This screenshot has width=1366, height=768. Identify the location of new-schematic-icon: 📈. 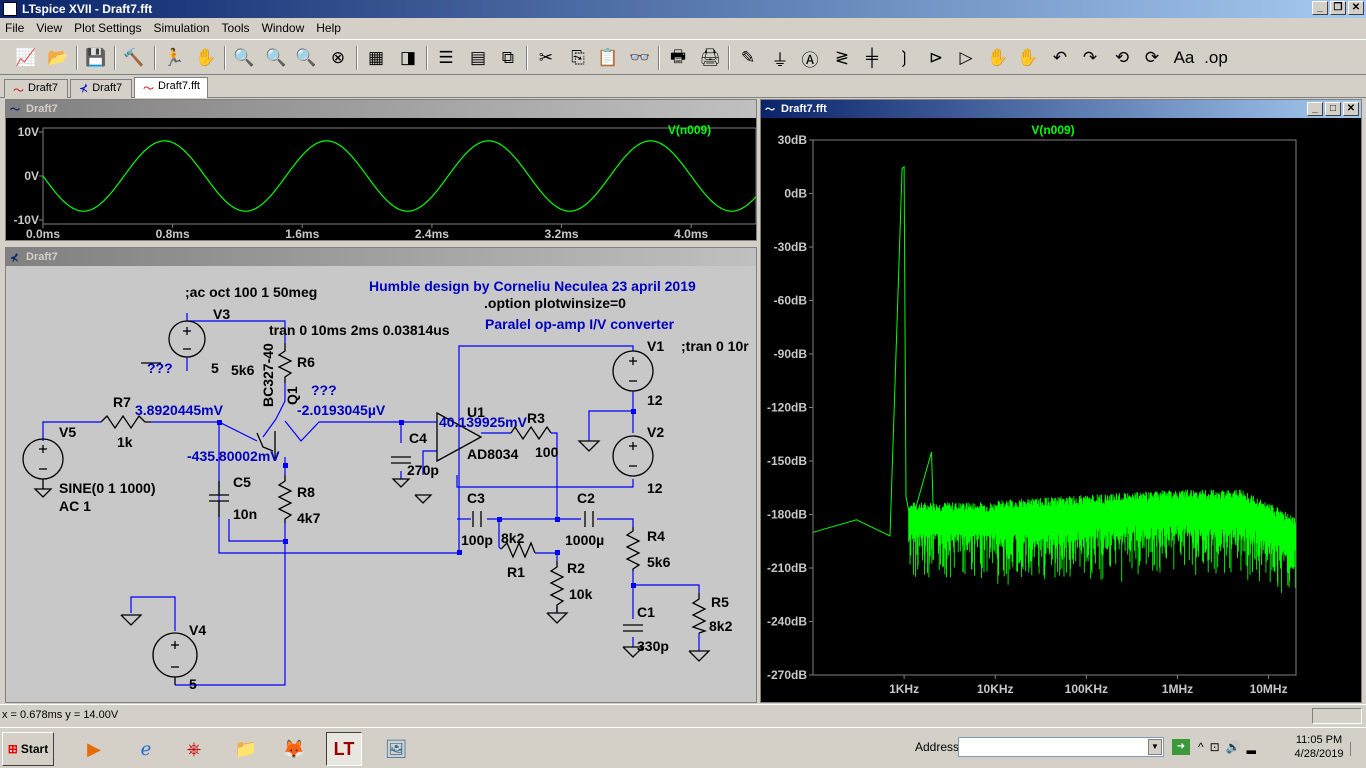
(26, 58).